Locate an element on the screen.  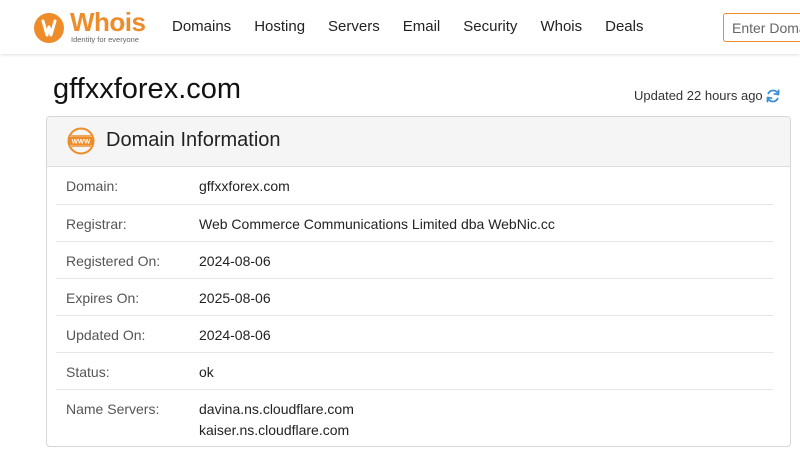
whois-logo: Whois Identity for everyone is located at coordinates (92, 26).